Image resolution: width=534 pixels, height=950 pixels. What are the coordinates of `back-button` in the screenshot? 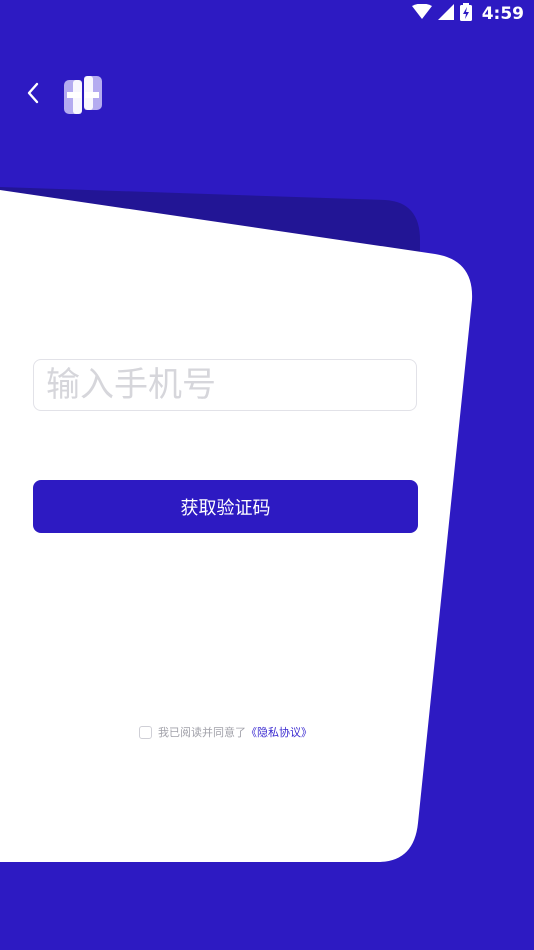 It's located at (33, 95).